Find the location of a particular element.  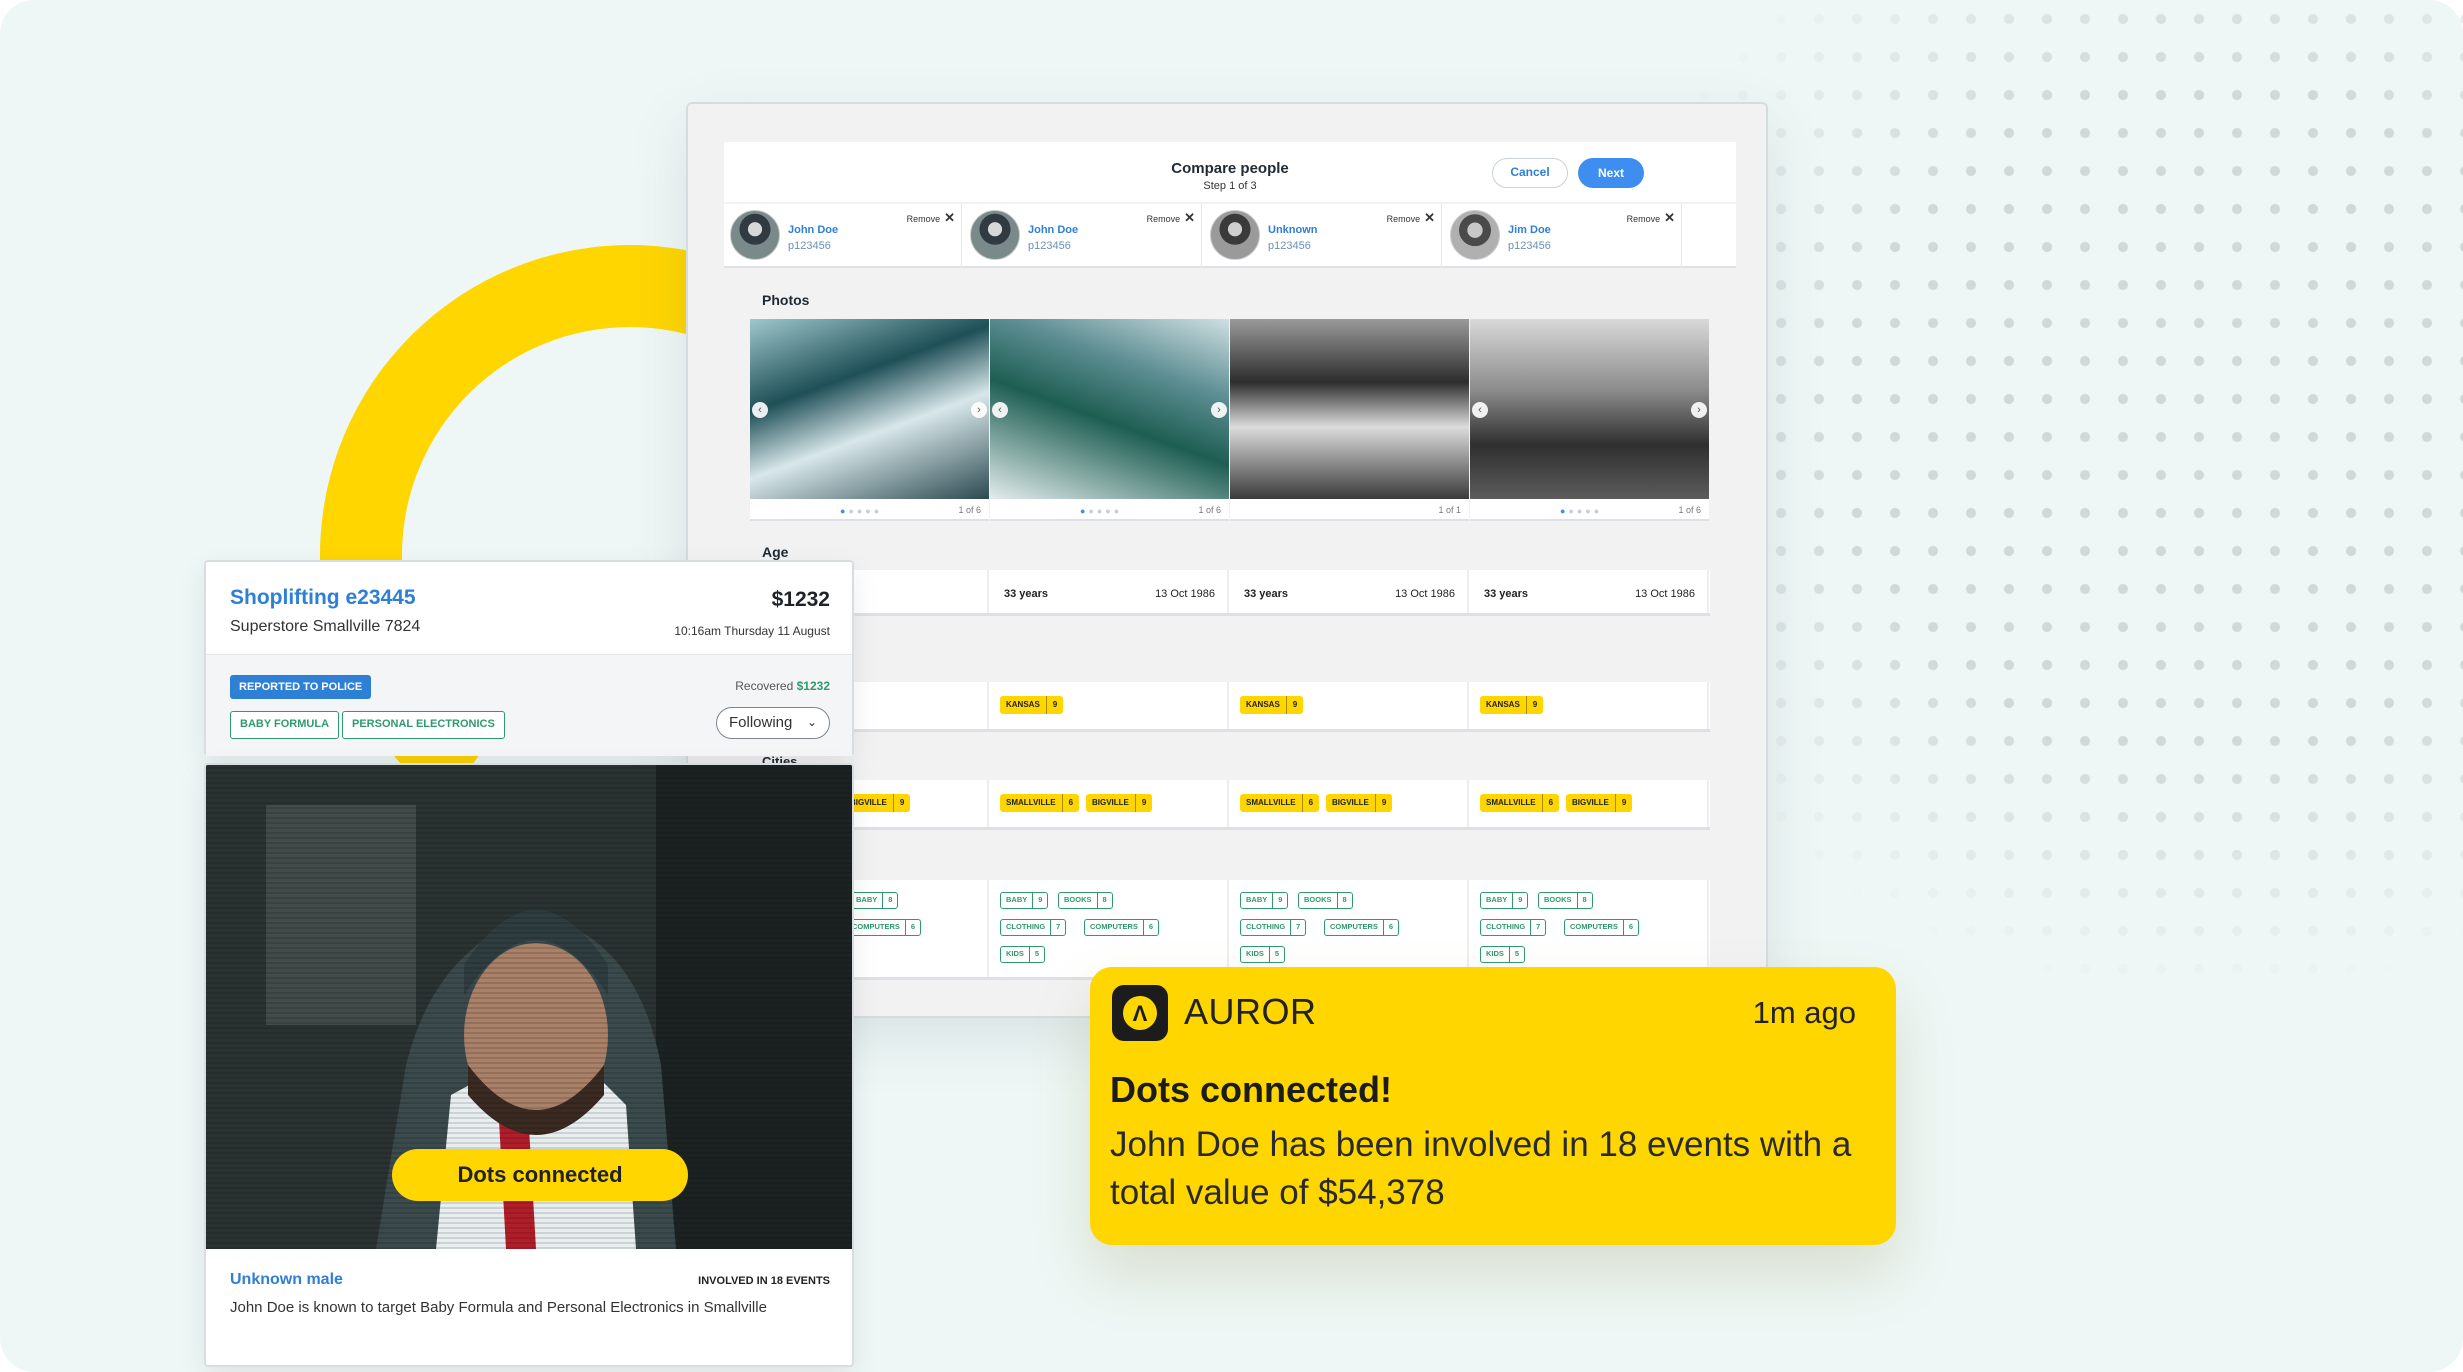

chevron-down-icon: ⌄ is located at coordinates (811, 722).